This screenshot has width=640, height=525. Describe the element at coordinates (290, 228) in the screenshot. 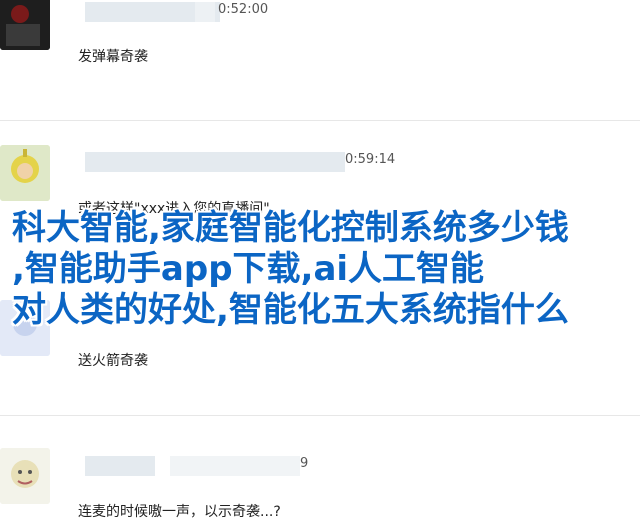

I see `overlay-line-1: 科大智能,家庭智能化控制系统多少钱` at that location.